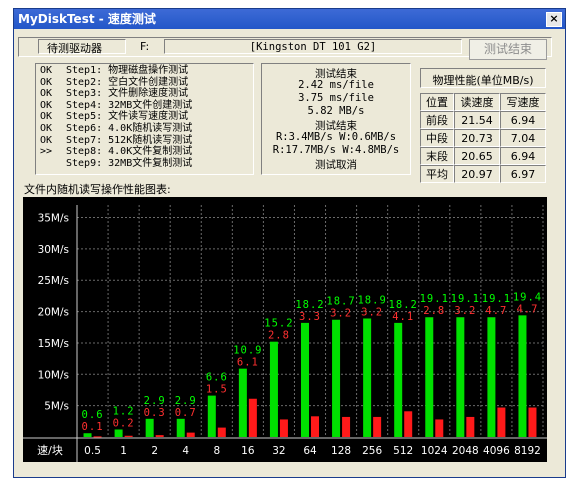 Image resolution: width=586 pixels, height=491 pixels. Describe the element at coordinates (129, 105) in the screenshot. I see `step-text: Step4: 32MB文件创建测试` at that location.